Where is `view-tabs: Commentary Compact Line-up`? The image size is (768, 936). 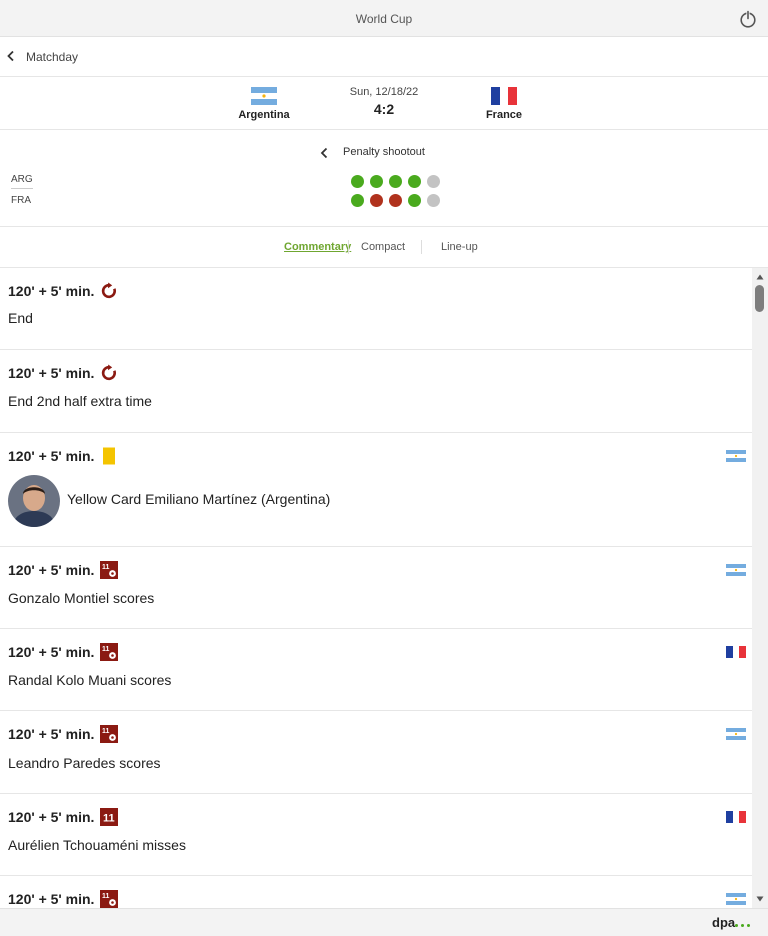 view-tabs: Commentary Compact Line-up is located at coordinates (384, 247).